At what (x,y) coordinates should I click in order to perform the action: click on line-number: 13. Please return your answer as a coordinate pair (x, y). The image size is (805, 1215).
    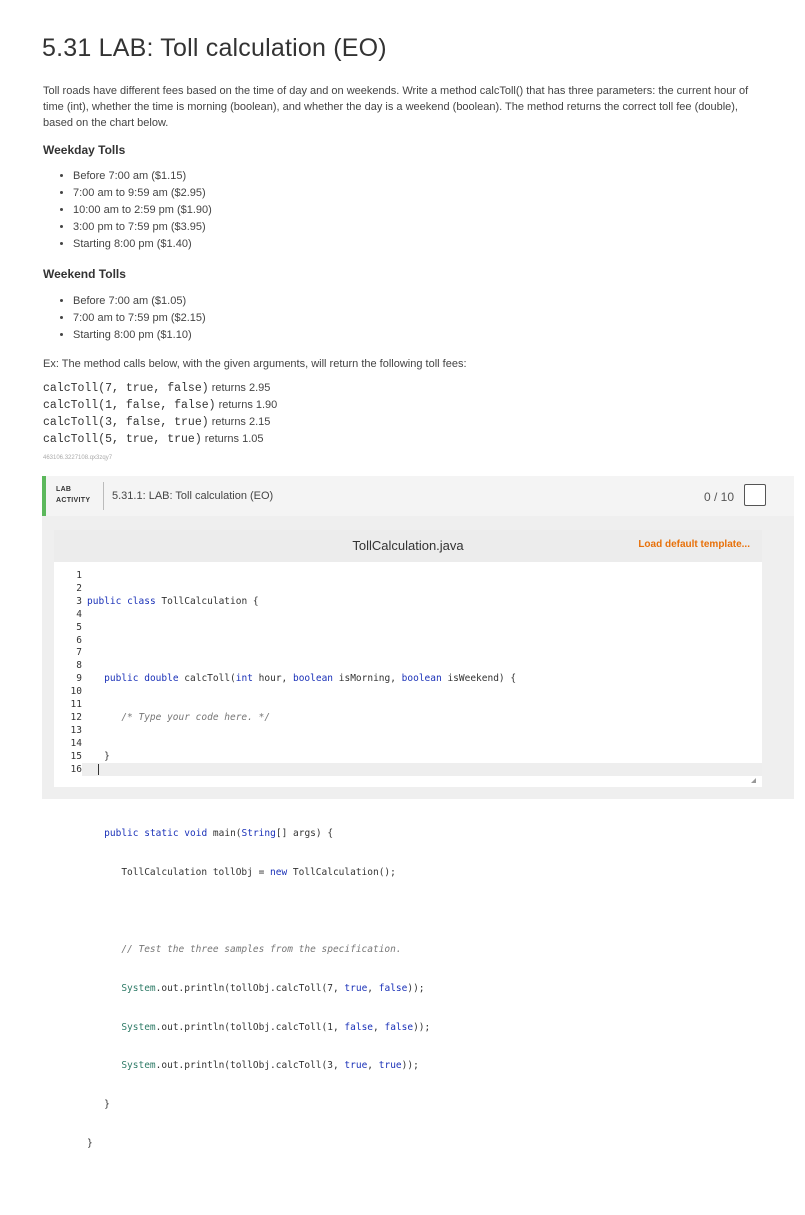
    Looking at the image, I should click on (76, 730).